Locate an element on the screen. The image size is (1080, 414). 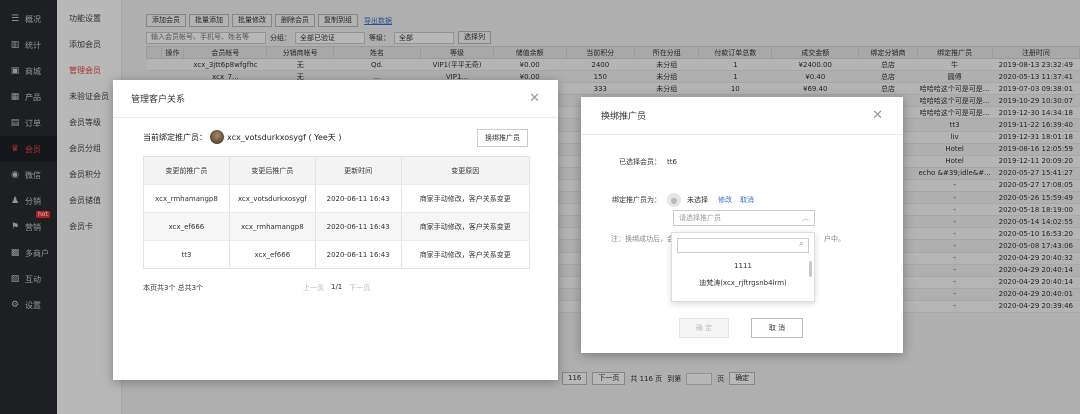
bind-promoter-value: 未选择 is located at coordinates (697, 200).